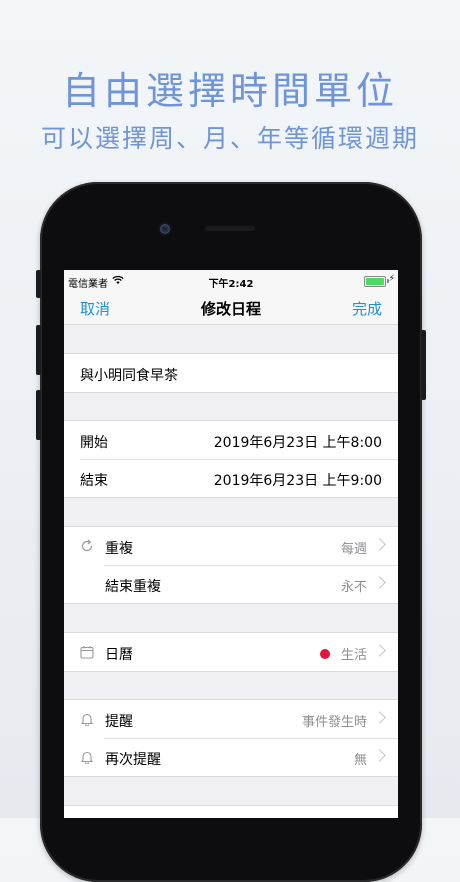 This screenshot has width=460, height=882. What do you see at coordinates (231, 284) in the screenshot?
I see `status-time: 下午2:42` at bounding box center [231, 284].